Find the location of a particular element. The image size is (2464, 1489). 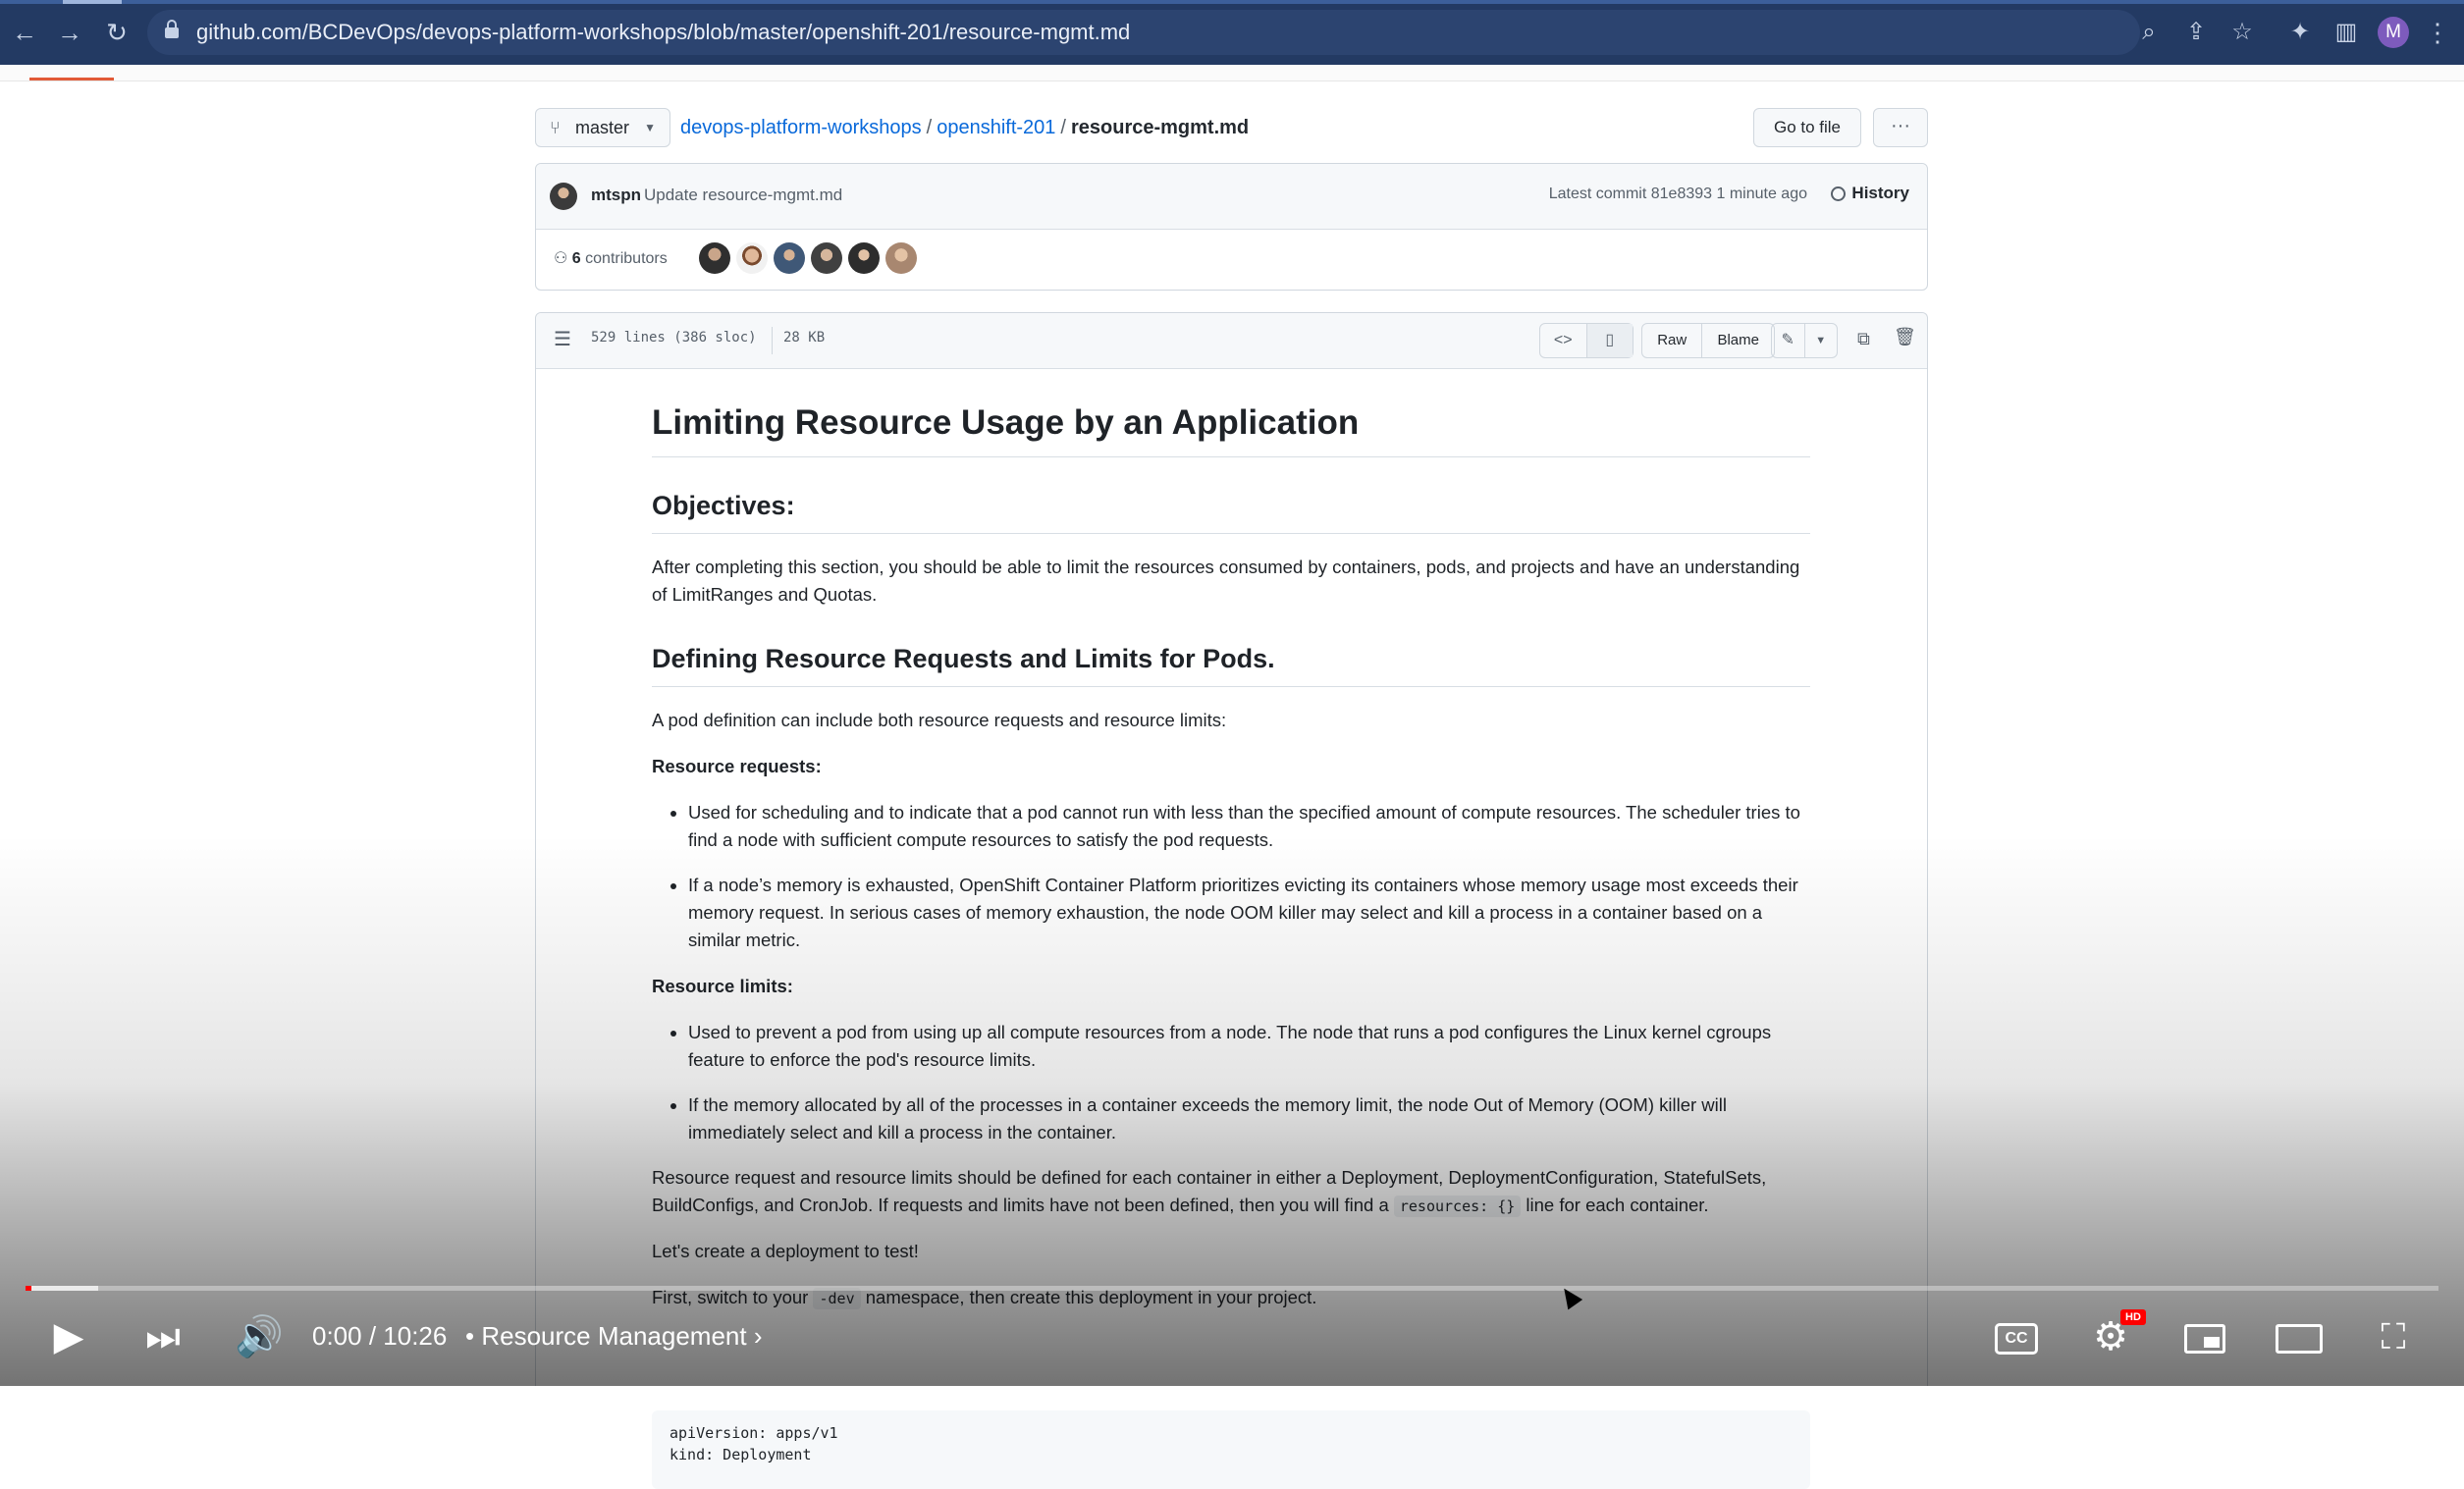

contributors-count: 6 is located at coordinates (576, 258).